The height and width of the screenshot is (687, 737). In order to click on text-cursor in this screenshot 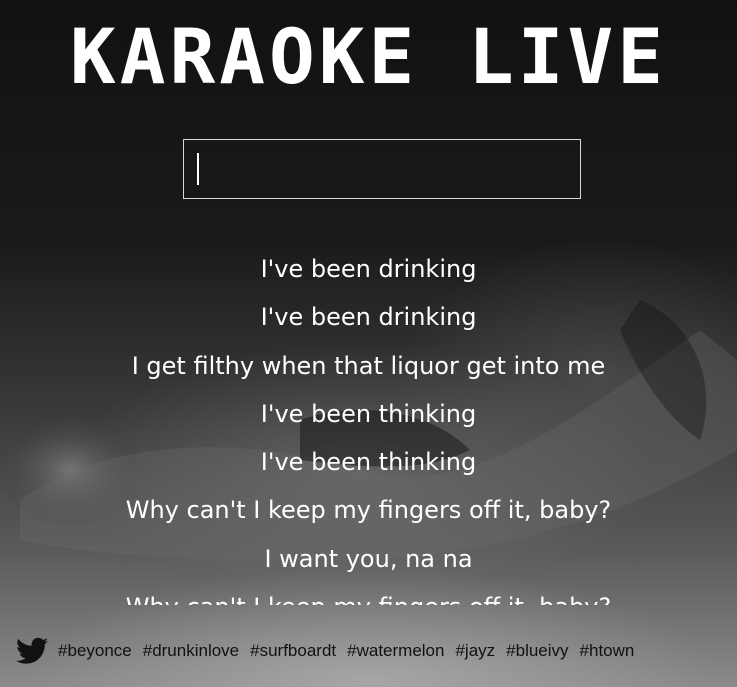, I will do `click(198, 169)`.